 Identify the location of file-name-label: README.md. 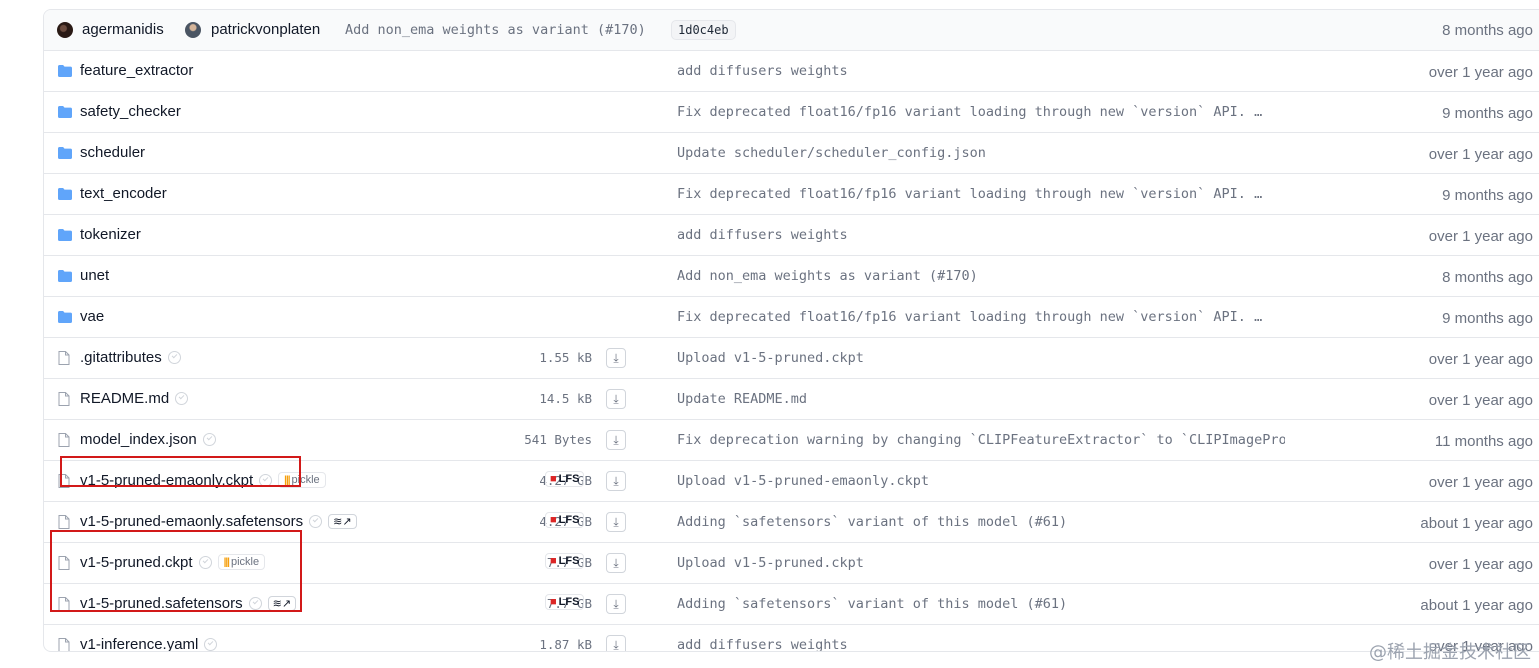
(124, 398).